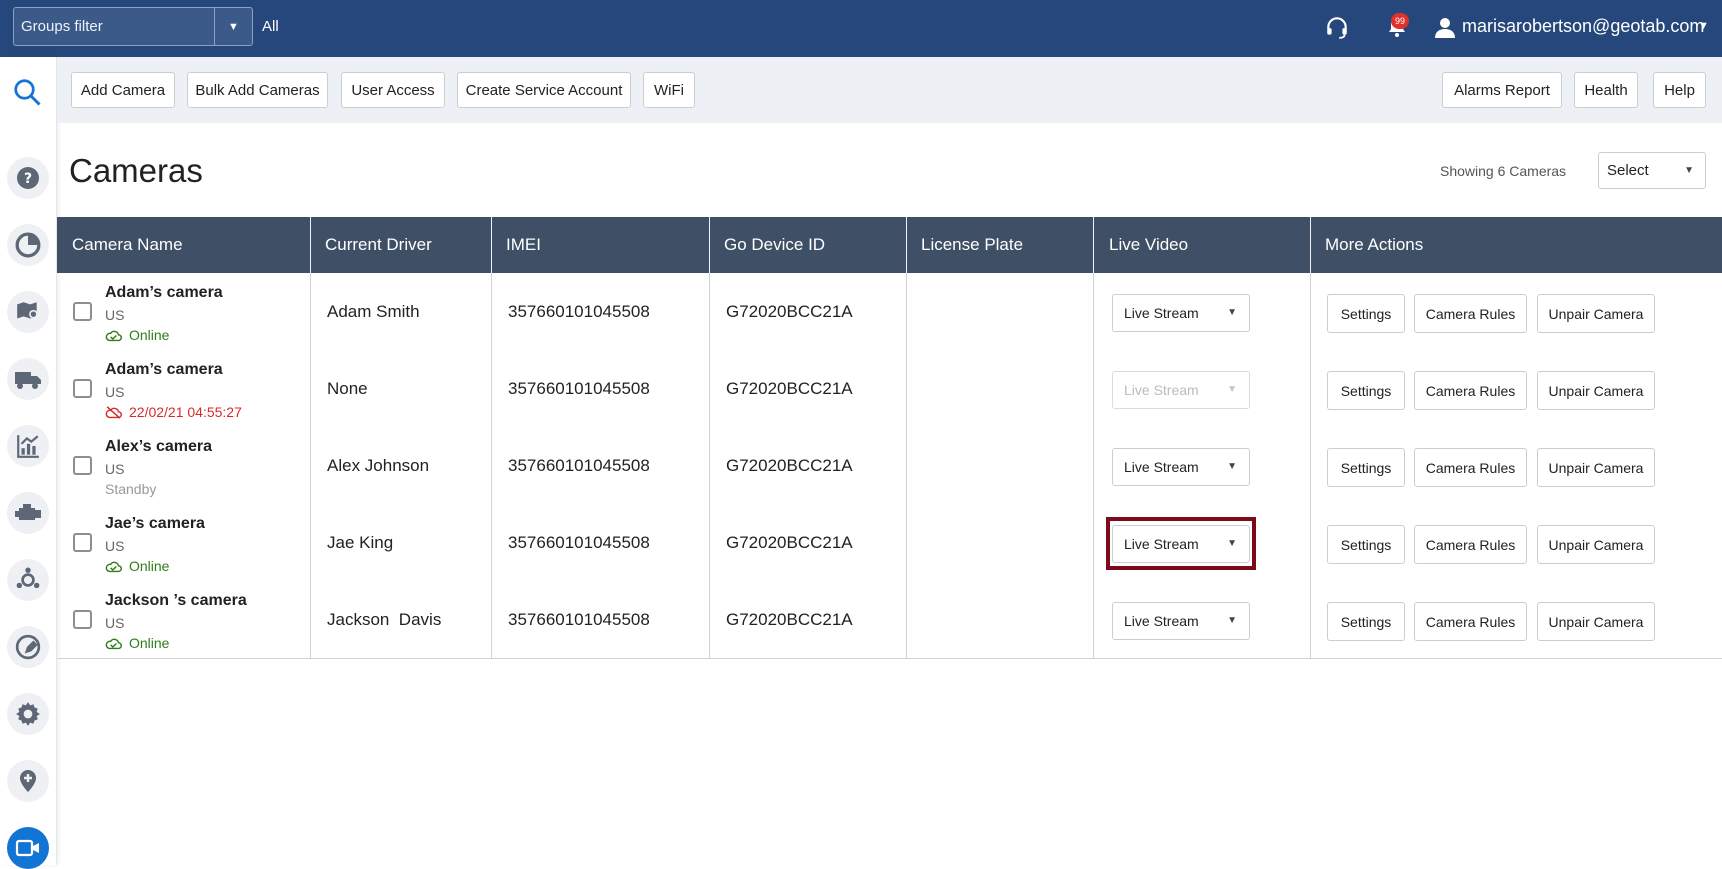 The height and width of the screenshot is (869, 1722). What do you see at coordinates (158, 447) in the screenshot?
I see `camera-name: Alex’s camera` at bounding box center [158, 447].